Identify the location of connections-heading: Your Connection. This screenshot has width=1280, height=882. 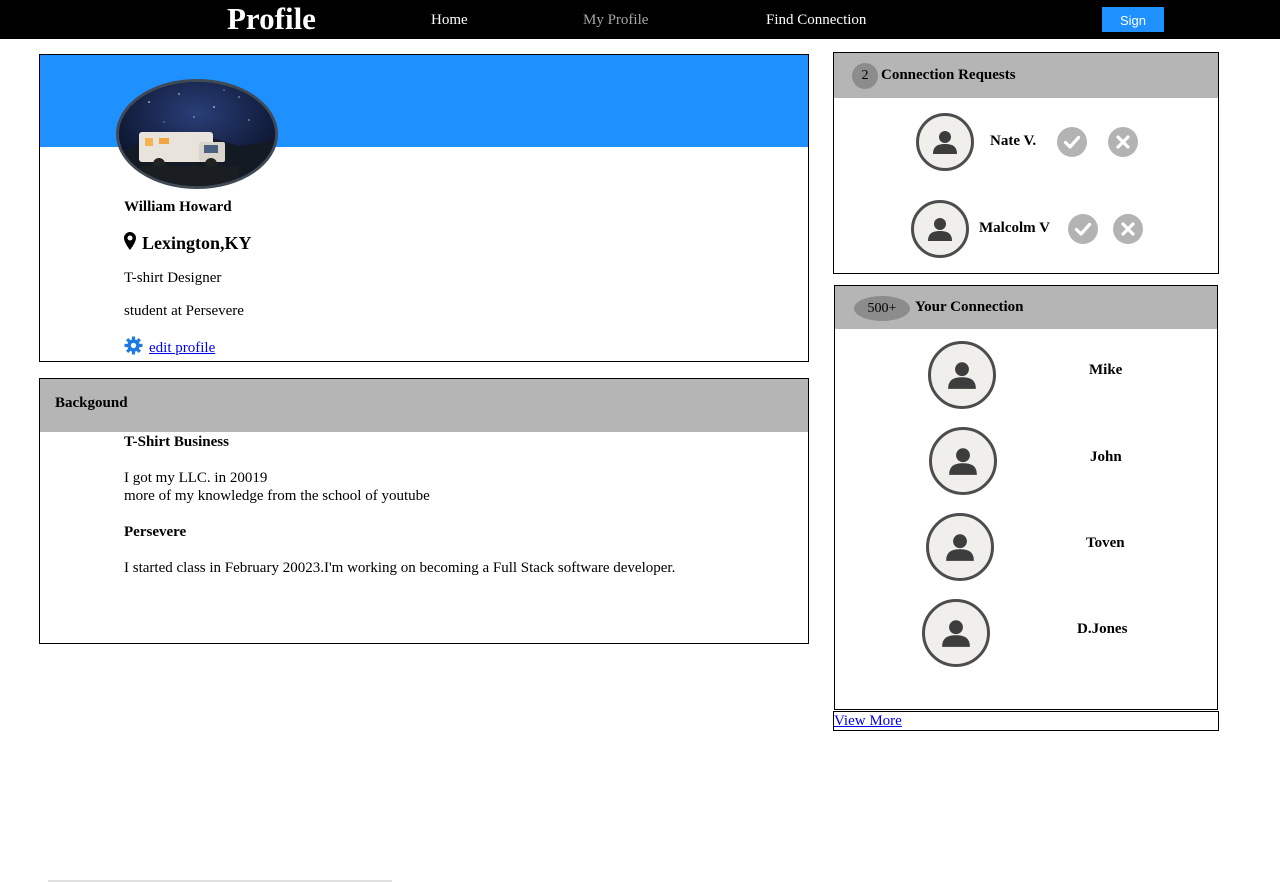
(969, 307).